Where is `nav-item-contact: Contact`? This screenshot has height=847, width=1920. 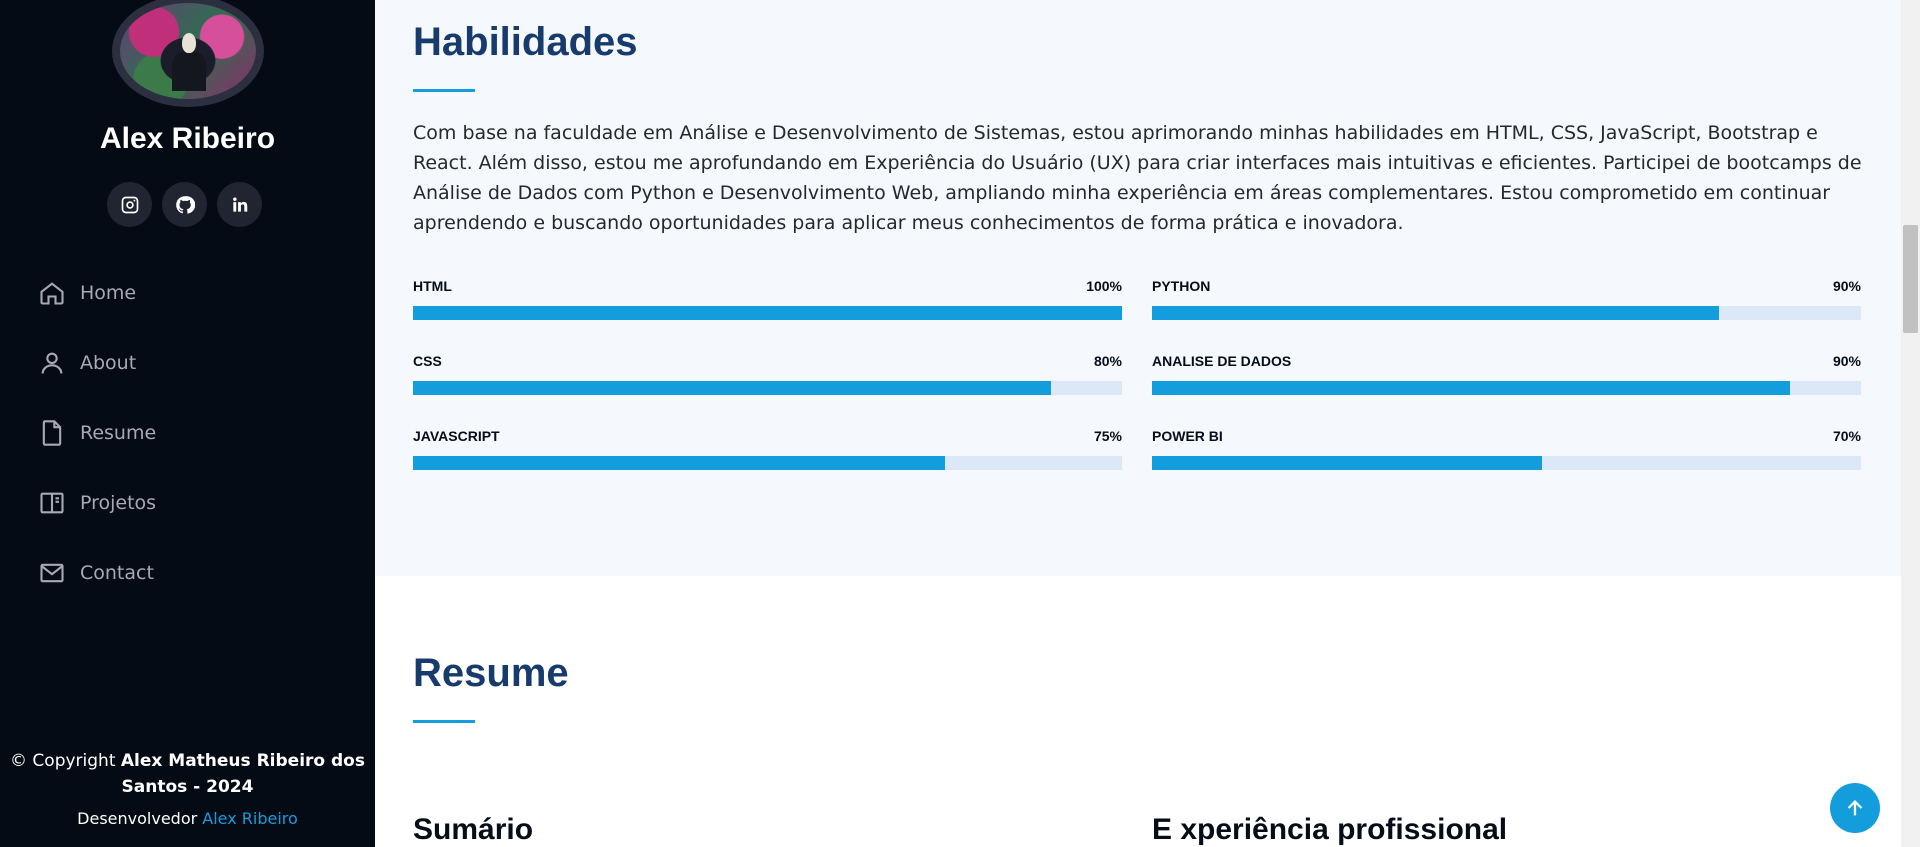 nav-item-contact: Contact is located at coordinates (97, 573).